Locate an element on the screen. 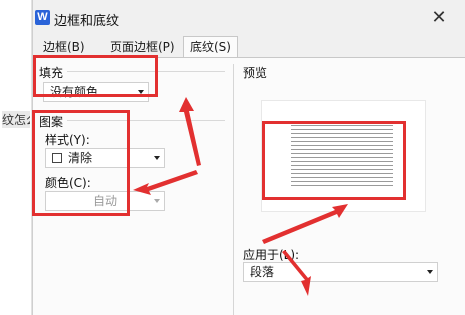 The image size is (465, 315). pattern-style-value: 清除 is located at coordinates (80, 158).